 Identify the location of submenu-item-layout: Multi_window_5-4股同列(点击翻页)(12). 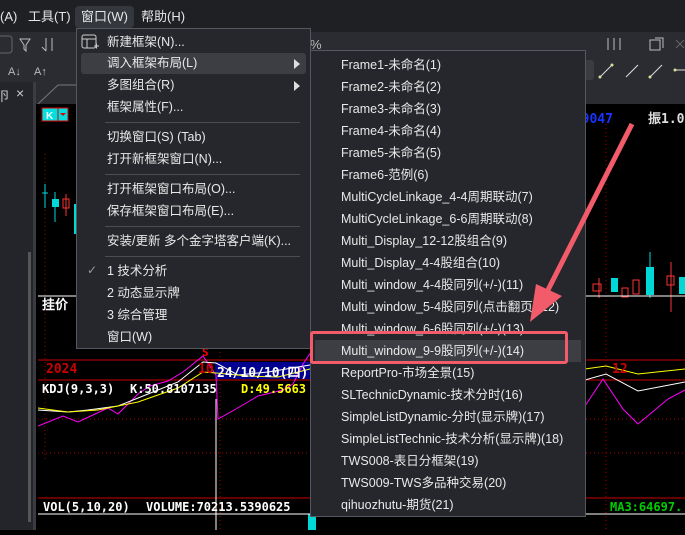
(448, 307).